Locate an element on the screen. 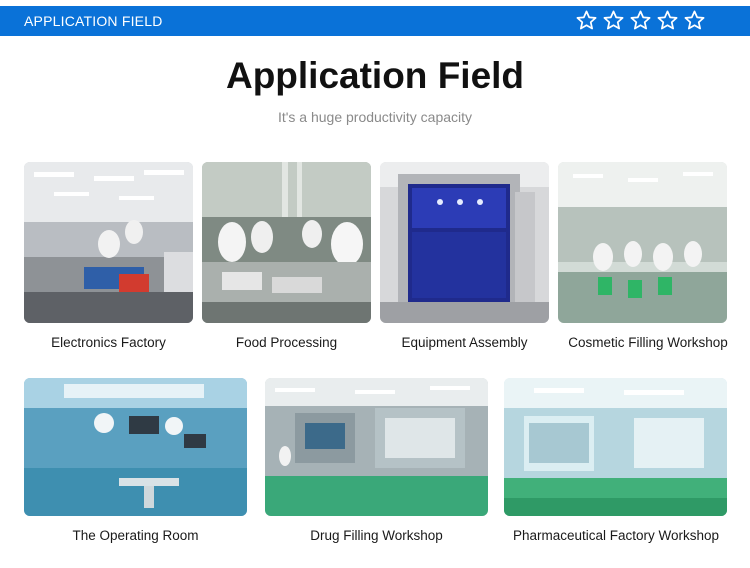  caption-food-processing: Food Processing is located at coordinates (286, 342).